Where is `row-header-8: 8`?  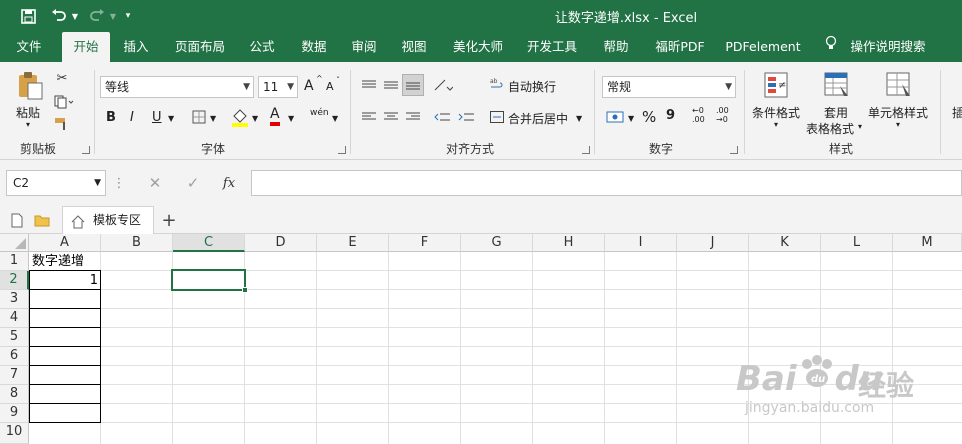 row-header-8: 8 is located at coordinates (14, 394).